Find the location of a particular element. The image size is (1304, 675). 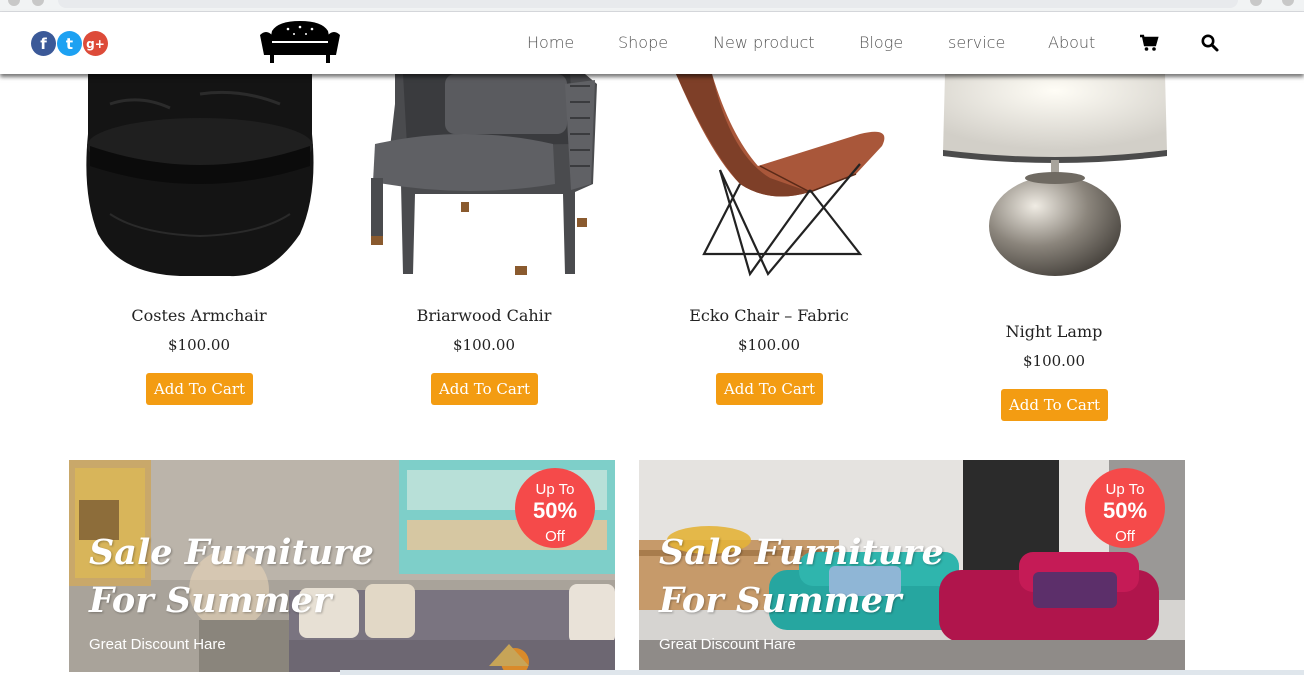

browser-chrome-strip is located at coordinates (652, 6).